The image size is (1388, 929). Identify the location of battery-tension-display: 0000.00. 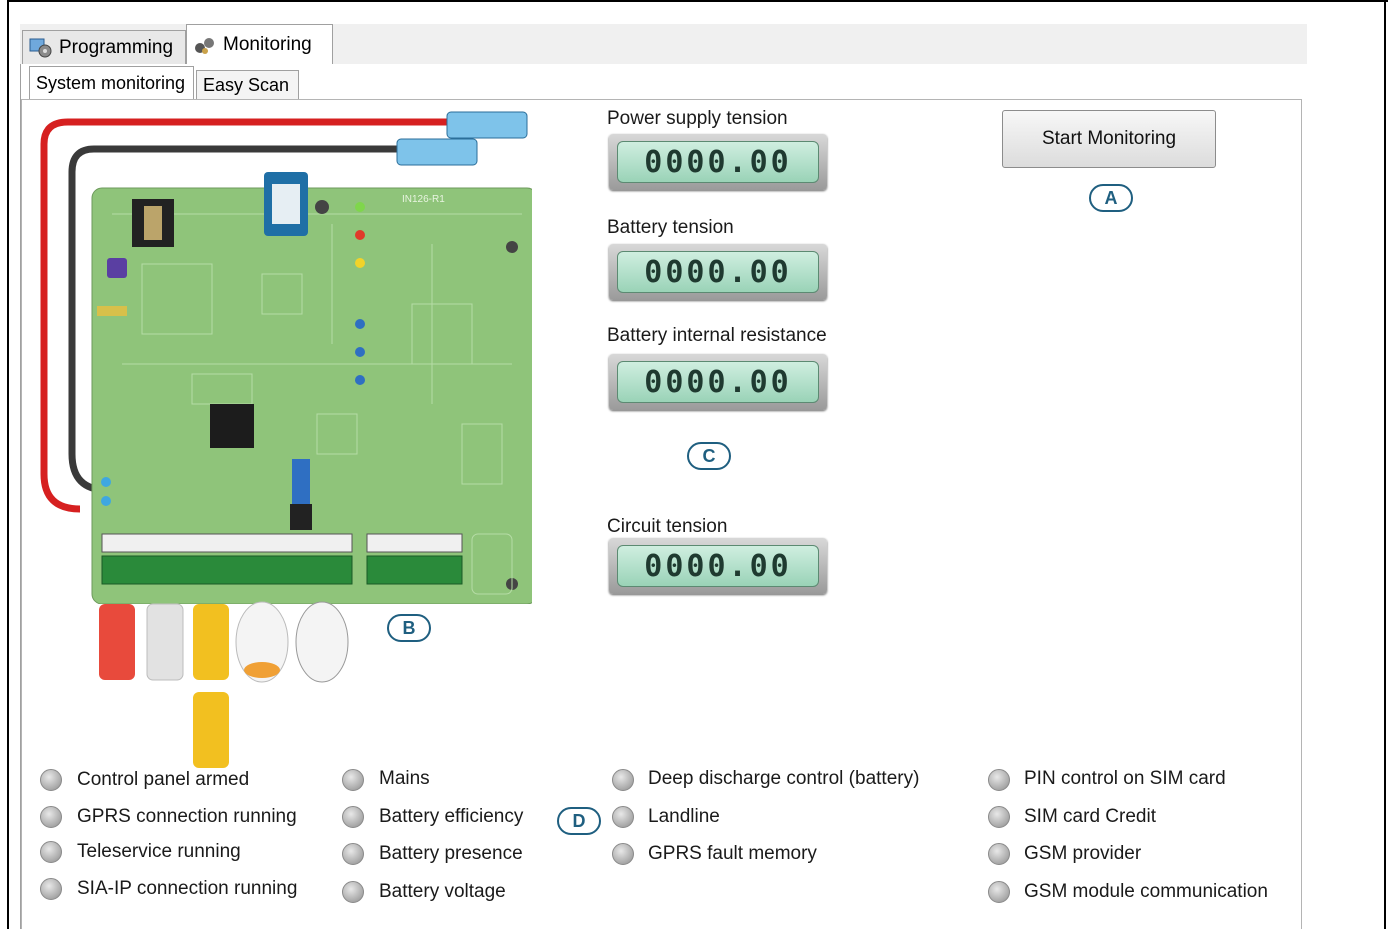
(718, 272).